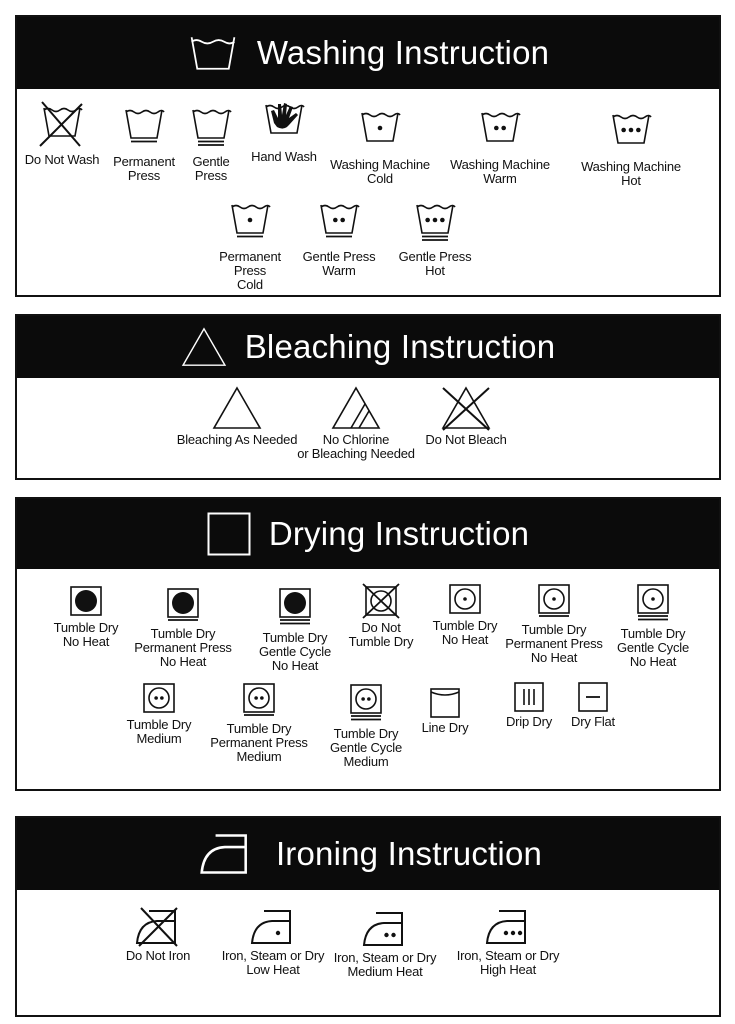 This screenshot has height=1024, width=735. Describe the element at coordinates (508, 942) in the screenshot. I see `symbol-iron-steam-or-dry-high-heat: Iron, Steam or Dry High Heat` at that location.